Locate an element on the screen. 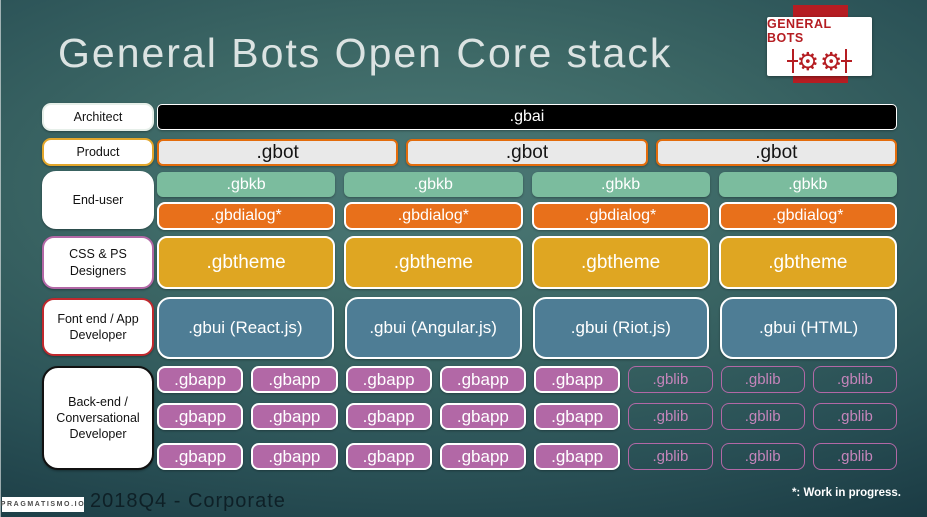  pragmatismo-badge: PRAGMATISMO.IO is located at coordinates (42, 504).